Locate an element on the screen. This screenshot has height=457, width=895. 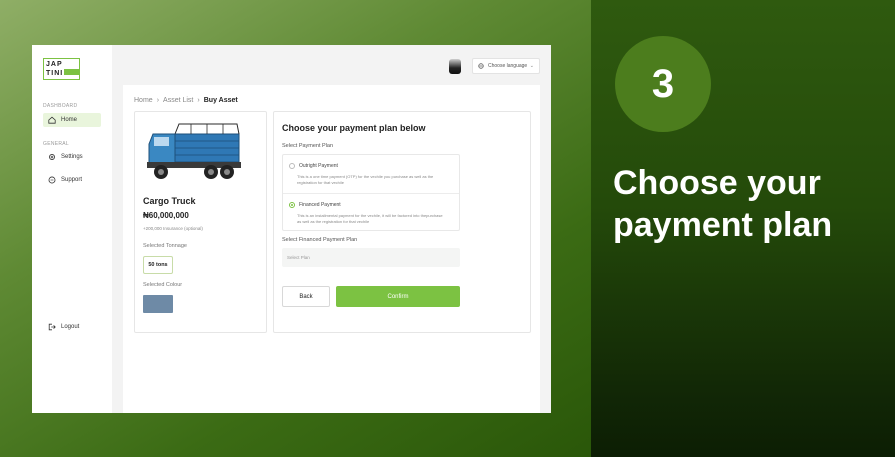
sidebar-item-label: Home is located at coordinates (69, 120).